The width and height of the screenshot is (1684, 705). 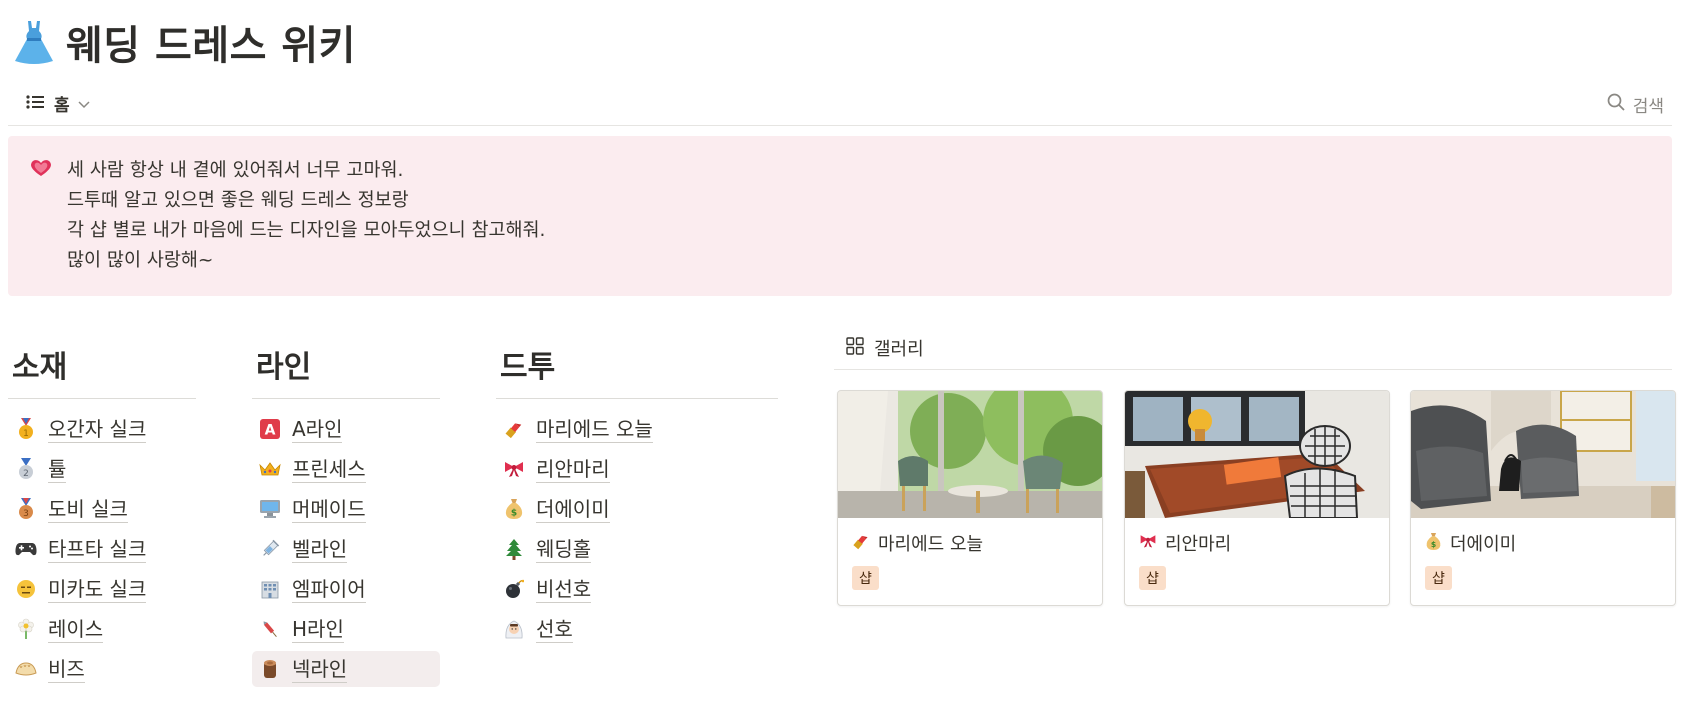 What do you see at coordinates (329, 509) in the screenshot?
I see `list-item-label: 머메이드` at bounding box center [329, 509].